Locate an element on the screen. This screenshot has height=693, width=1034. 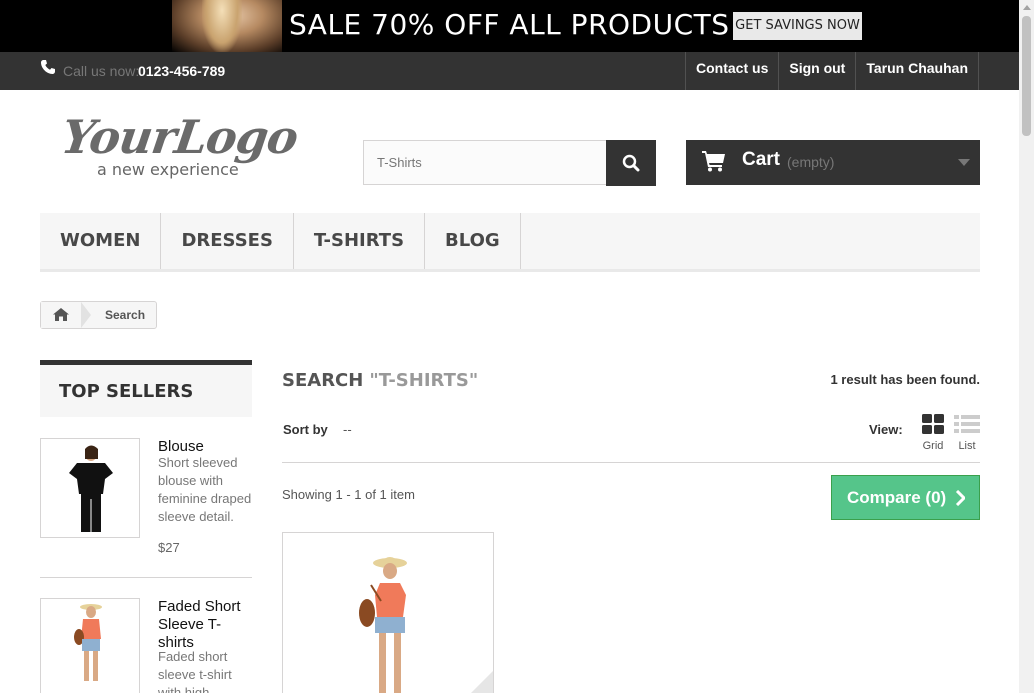
search-icon is located at coordinates (631, 163).